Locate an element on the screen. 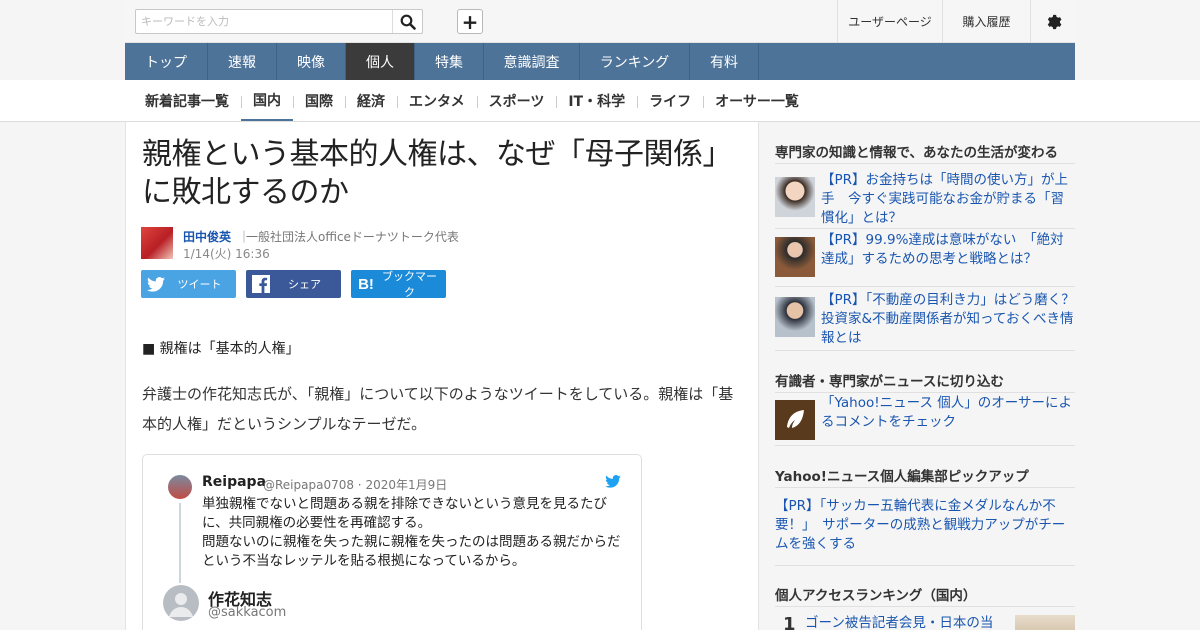 The image size is (1200, 630). search-icon is located at coordinates (408, 22).